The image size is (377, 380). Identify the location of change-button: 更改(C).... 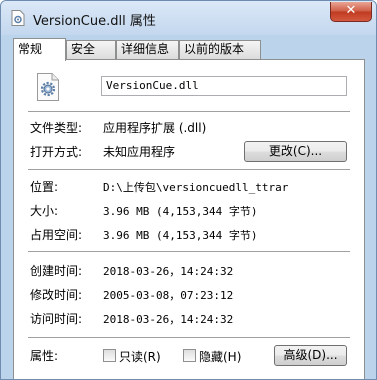
(295, 151).